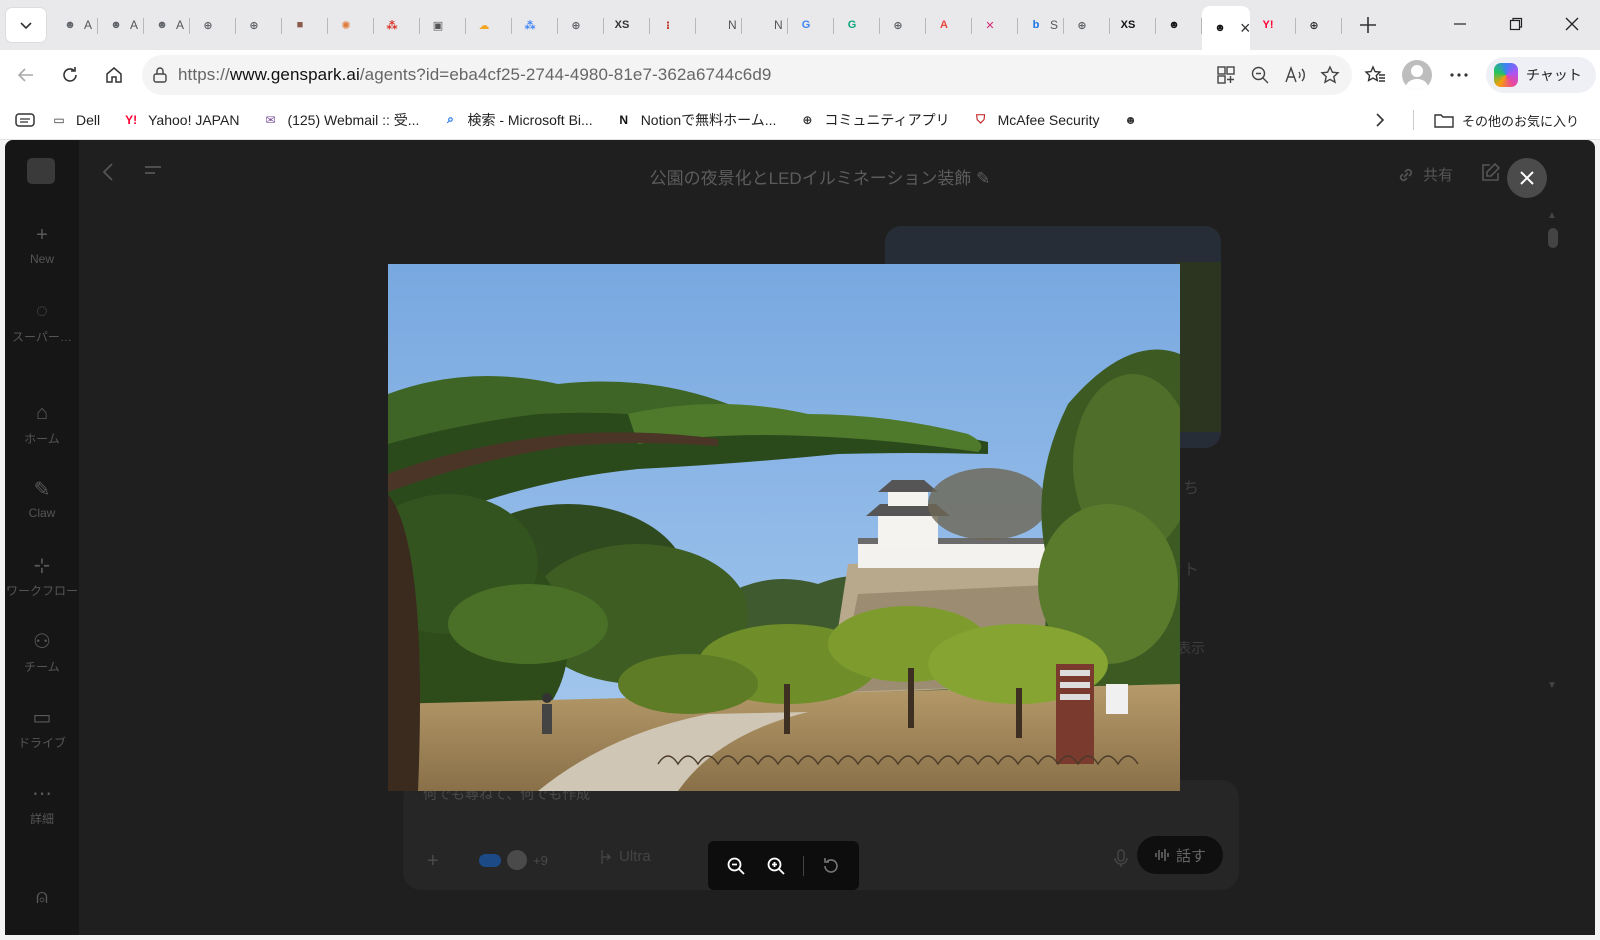  What do you see at coordinates (42, 424) in the screenshot?
I see `sidebar-item: ⌂ ホーム` at bounding box center [42, 424].